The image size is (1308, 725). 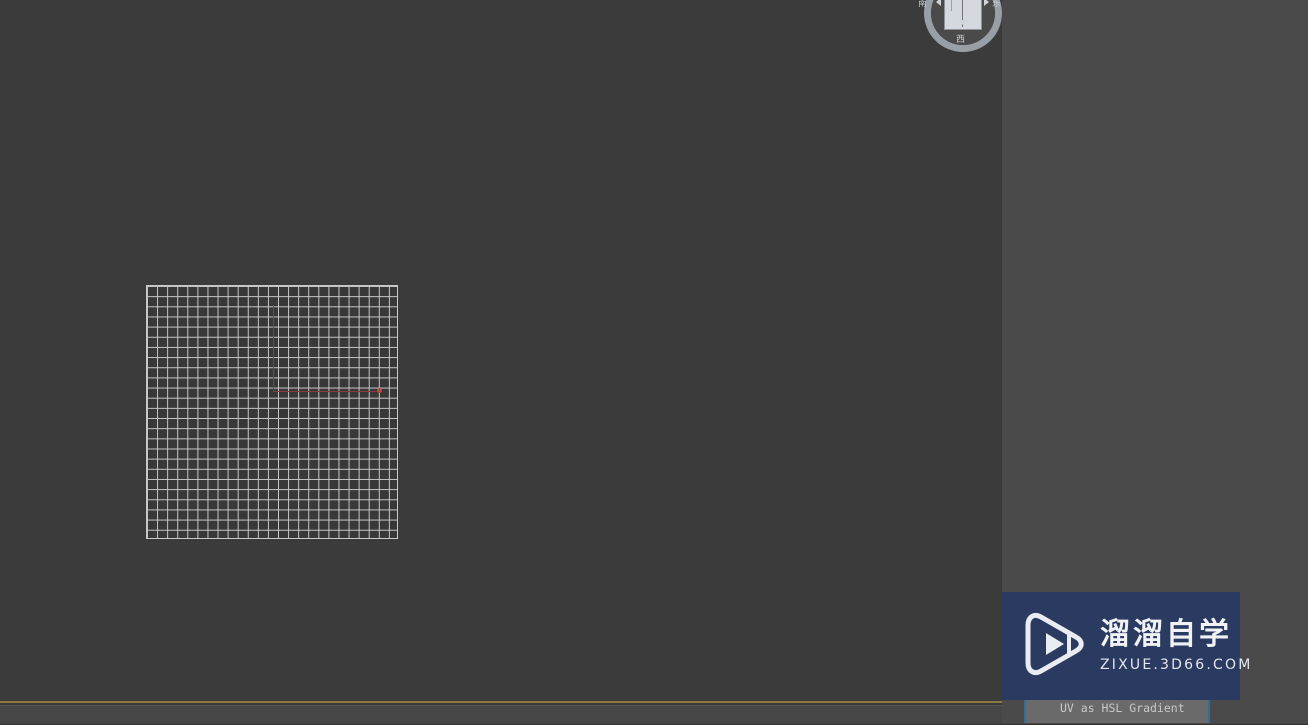 What do you see at coordinates (986, 3) in the screenshot?
I see `viewcube-arrow-right-icon` at bounding box center [986, 3].